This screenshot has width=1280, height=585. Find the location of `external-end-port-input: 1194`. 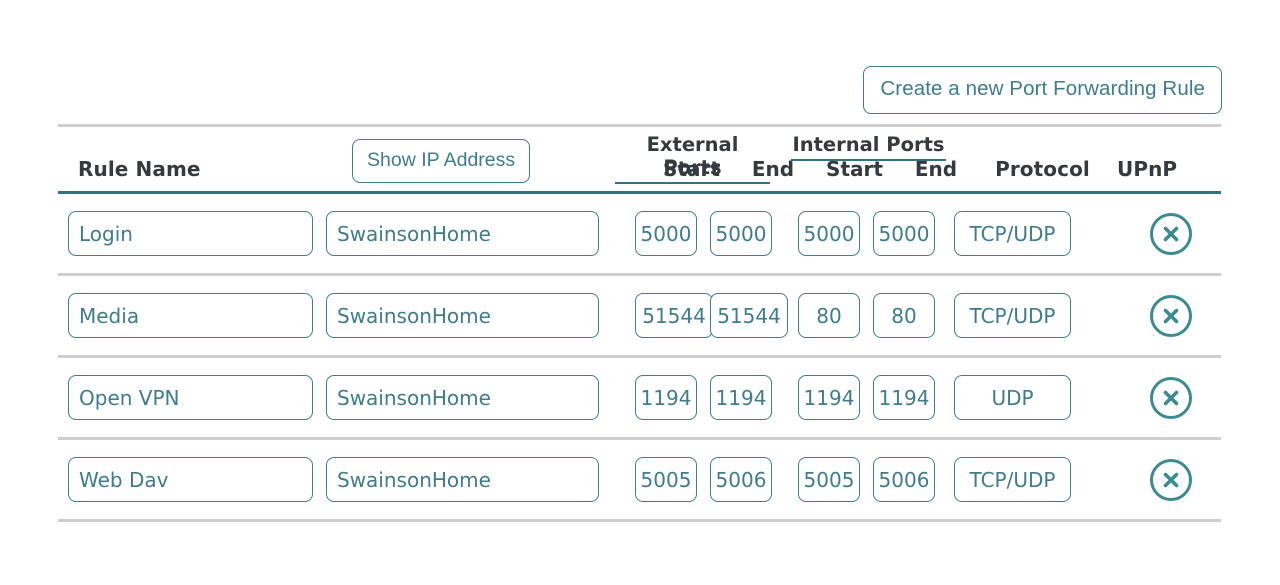

external-end-port-input: 1194 is located at coordinates (741, 397).